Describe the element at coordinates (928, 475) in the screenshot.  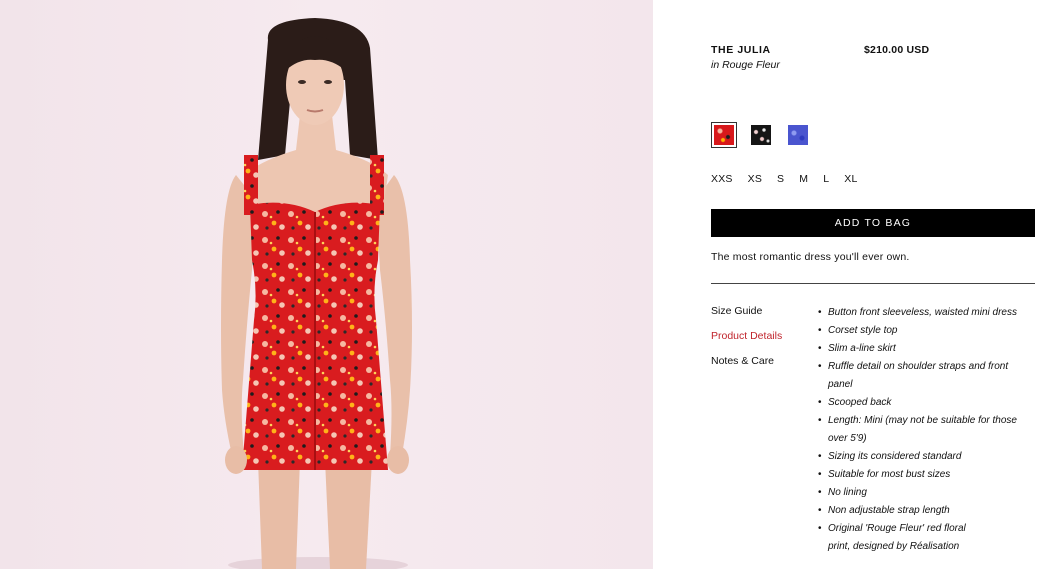
I see `detail-item: Suitable for most bust sizes` at that location.